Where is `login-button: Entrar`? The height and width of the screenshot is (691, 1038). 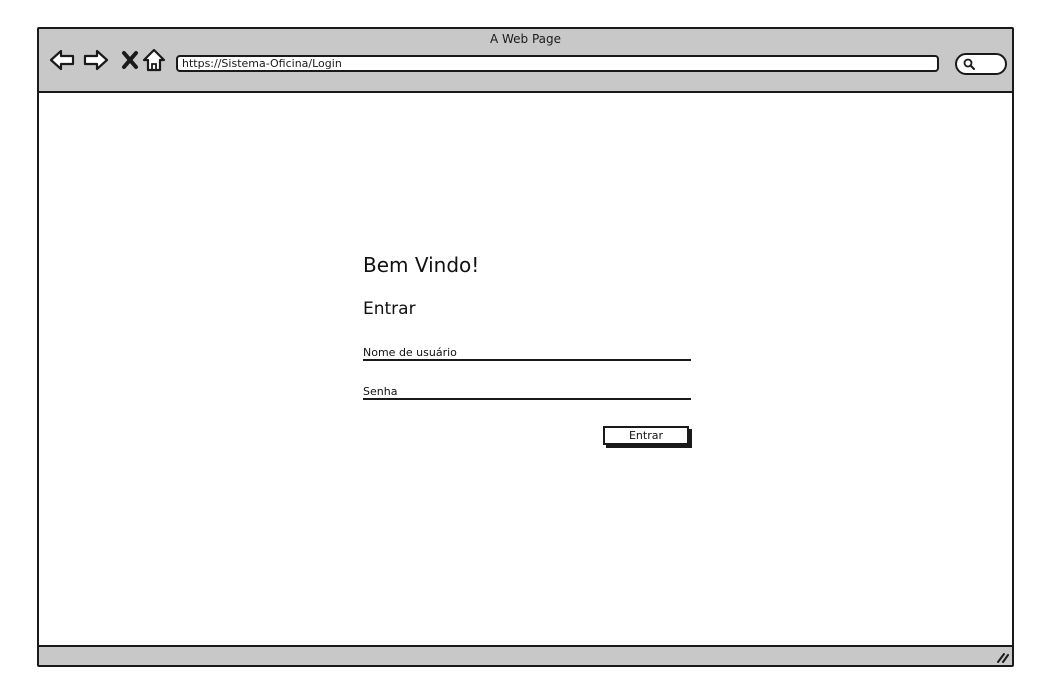
login-button: Entrar is located at coordinates (646, 435).